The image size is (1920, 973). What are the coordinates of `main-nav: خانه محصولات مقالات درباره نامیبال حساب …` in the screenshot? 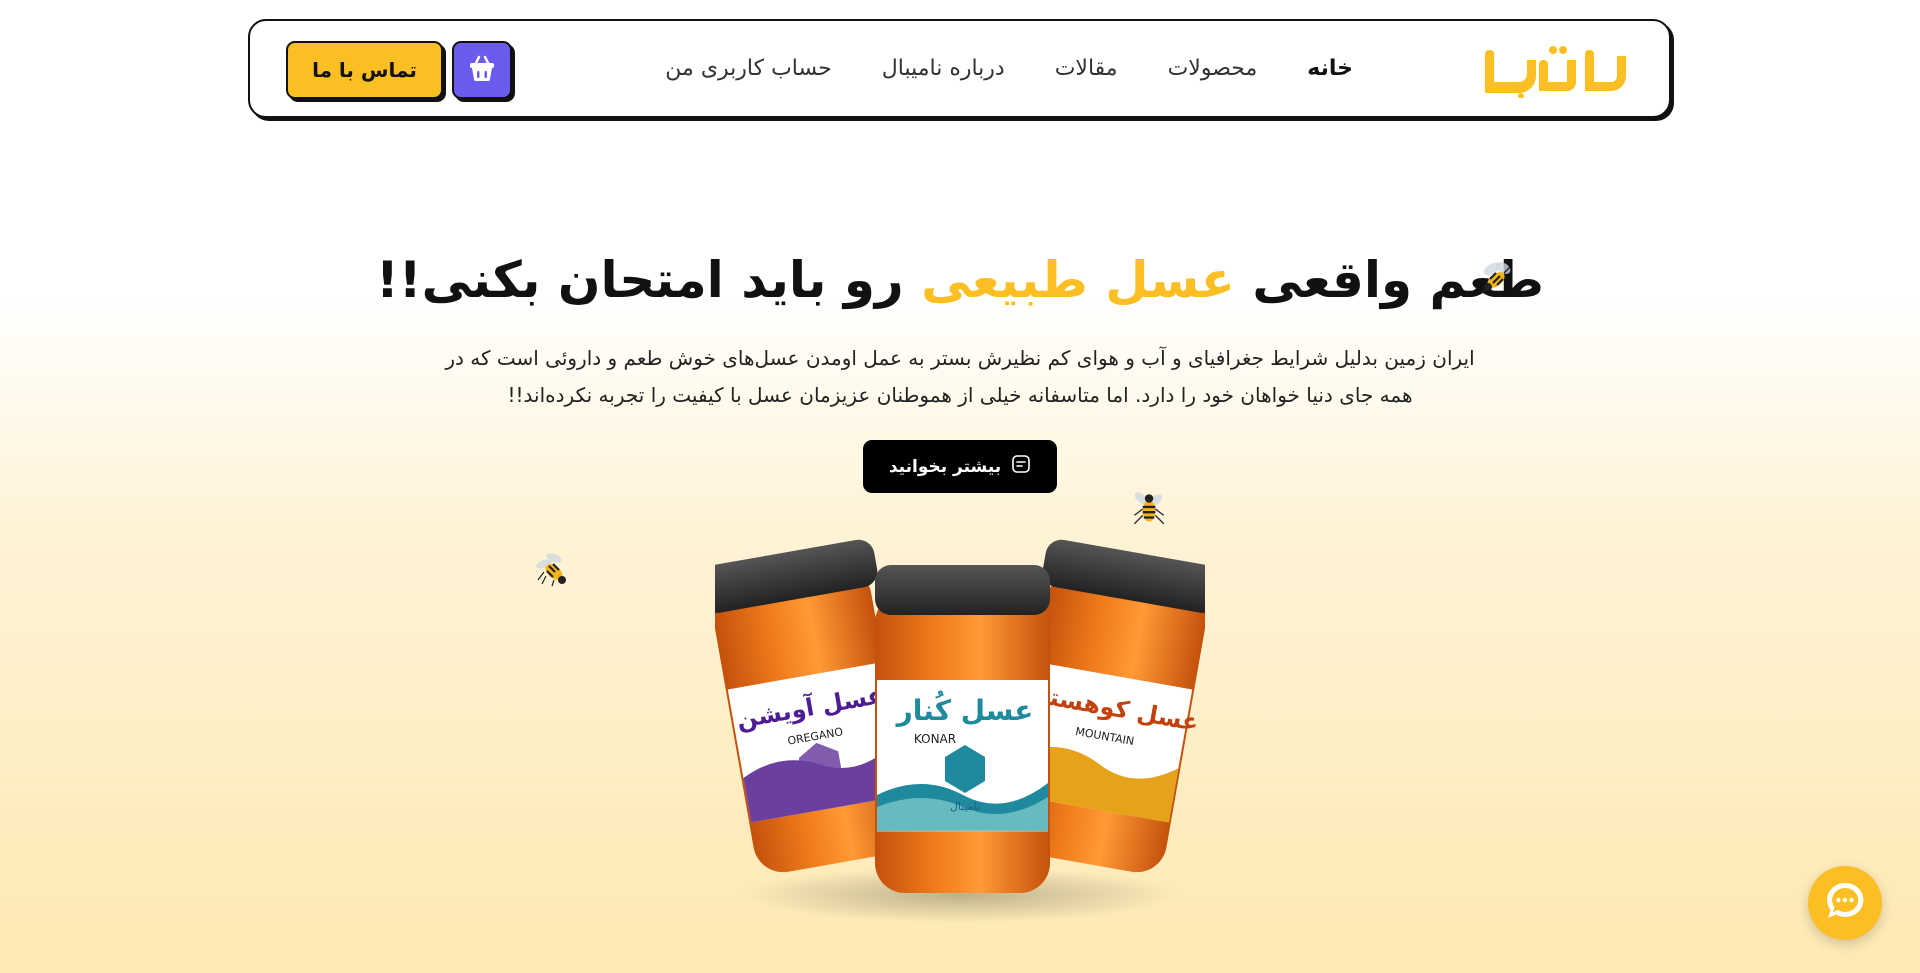 It's located at (1009, 68).